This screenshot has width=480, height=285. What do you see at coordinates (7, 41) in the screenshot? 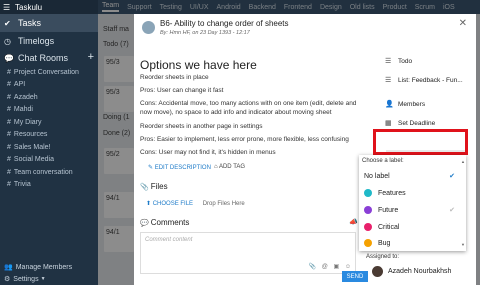
I see `clock-icon: ◷` at bounding box center [7, 41].